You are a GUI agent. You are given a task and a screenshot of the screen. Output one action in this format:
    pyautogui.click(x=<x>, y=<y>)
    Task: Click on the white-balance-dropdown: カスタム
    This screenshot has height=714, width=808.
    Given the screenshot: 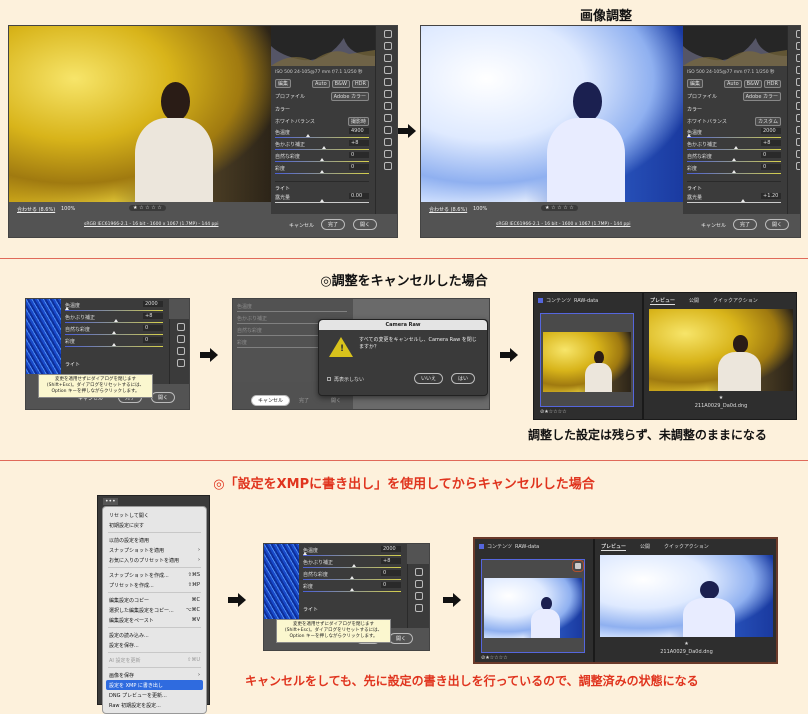 What is the action you would take?
    pyautogui.click(x=767, y=121)
    